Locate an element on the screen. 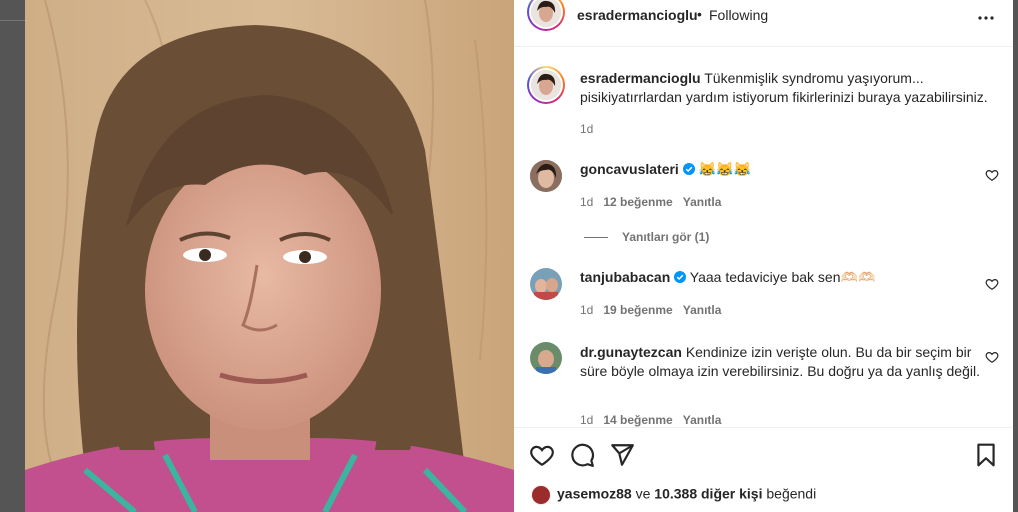 Image resolution: width=1018 pixels, height=512 pixels. comment-username: tanjubabacan is located at coordinates (625, 277).